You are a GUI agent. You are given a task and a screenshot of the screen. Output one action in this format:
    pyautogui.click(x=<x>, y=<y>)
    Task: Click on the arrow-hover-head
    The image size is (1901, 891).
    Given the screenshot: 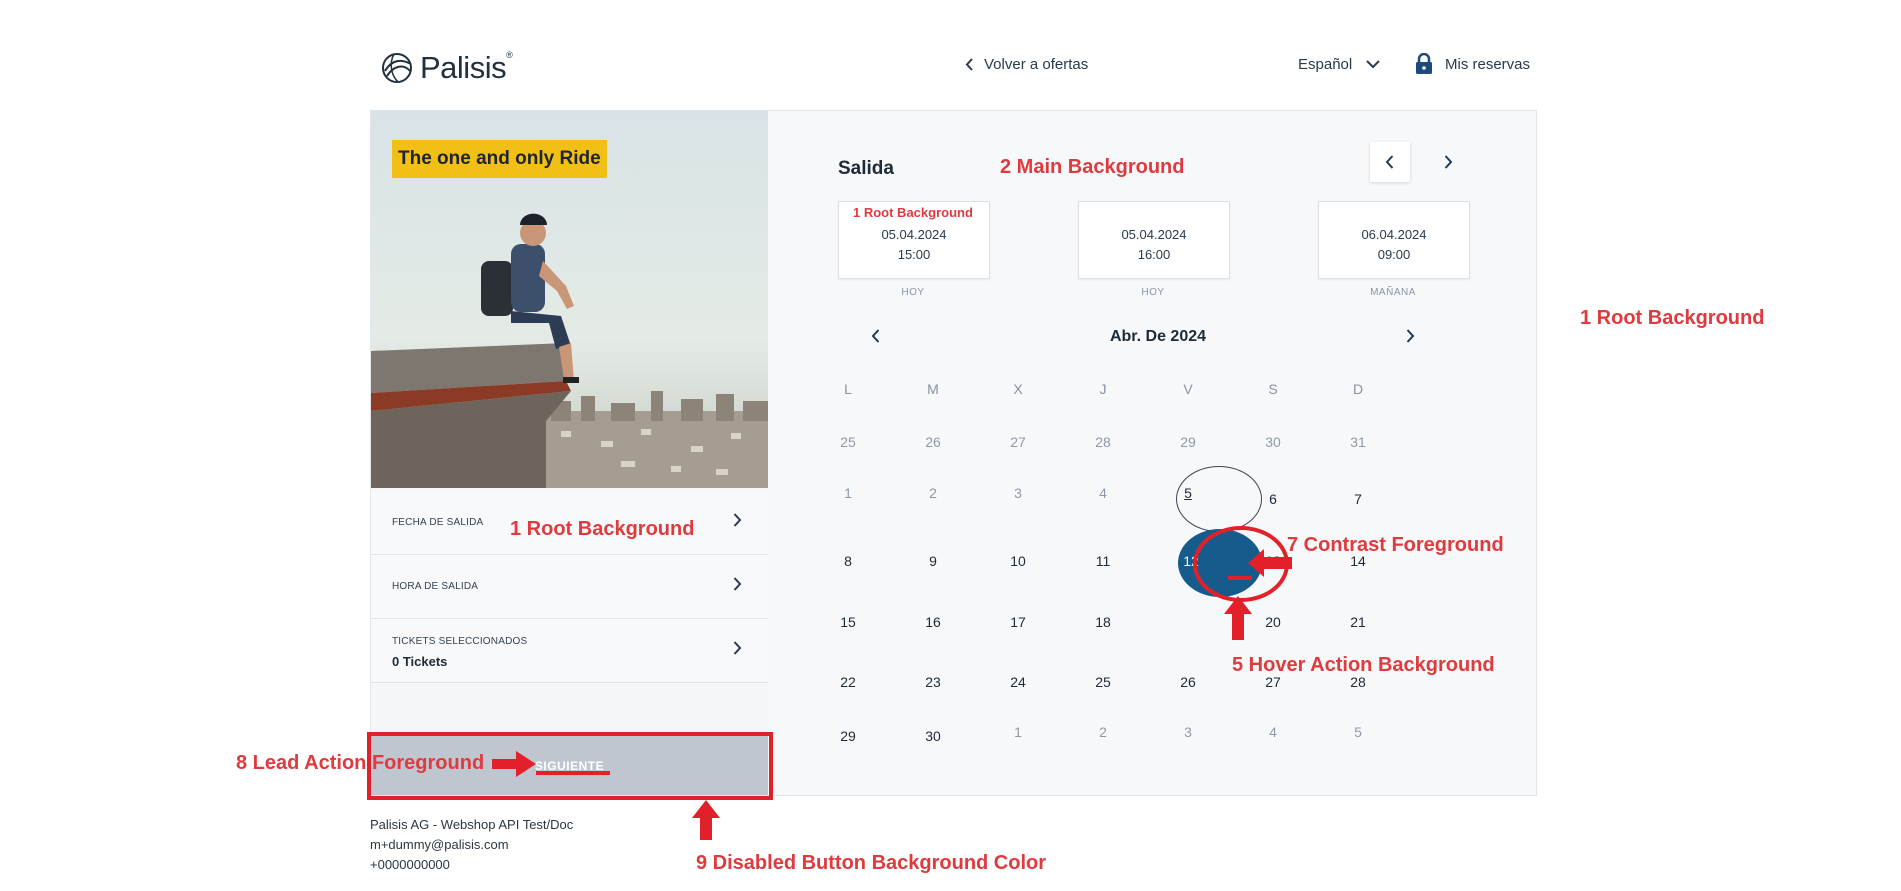 What is the action you would take?
    pyautogui.click(x=1238, y=605)
    